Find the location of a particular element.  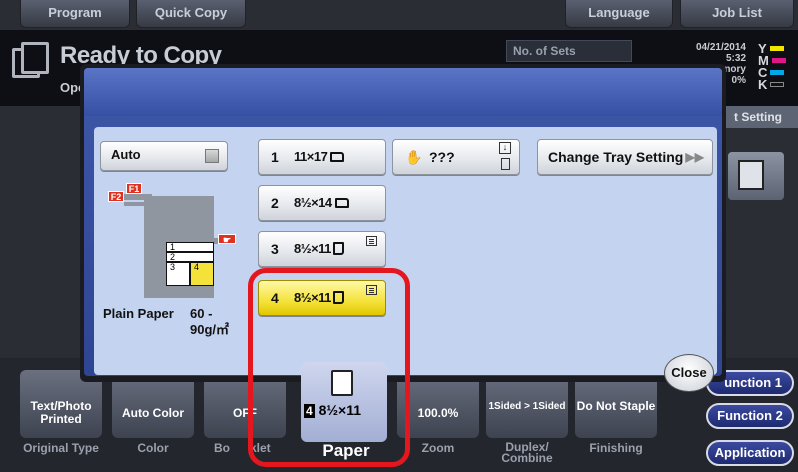

page-icon is located at coordinates (505, 164).